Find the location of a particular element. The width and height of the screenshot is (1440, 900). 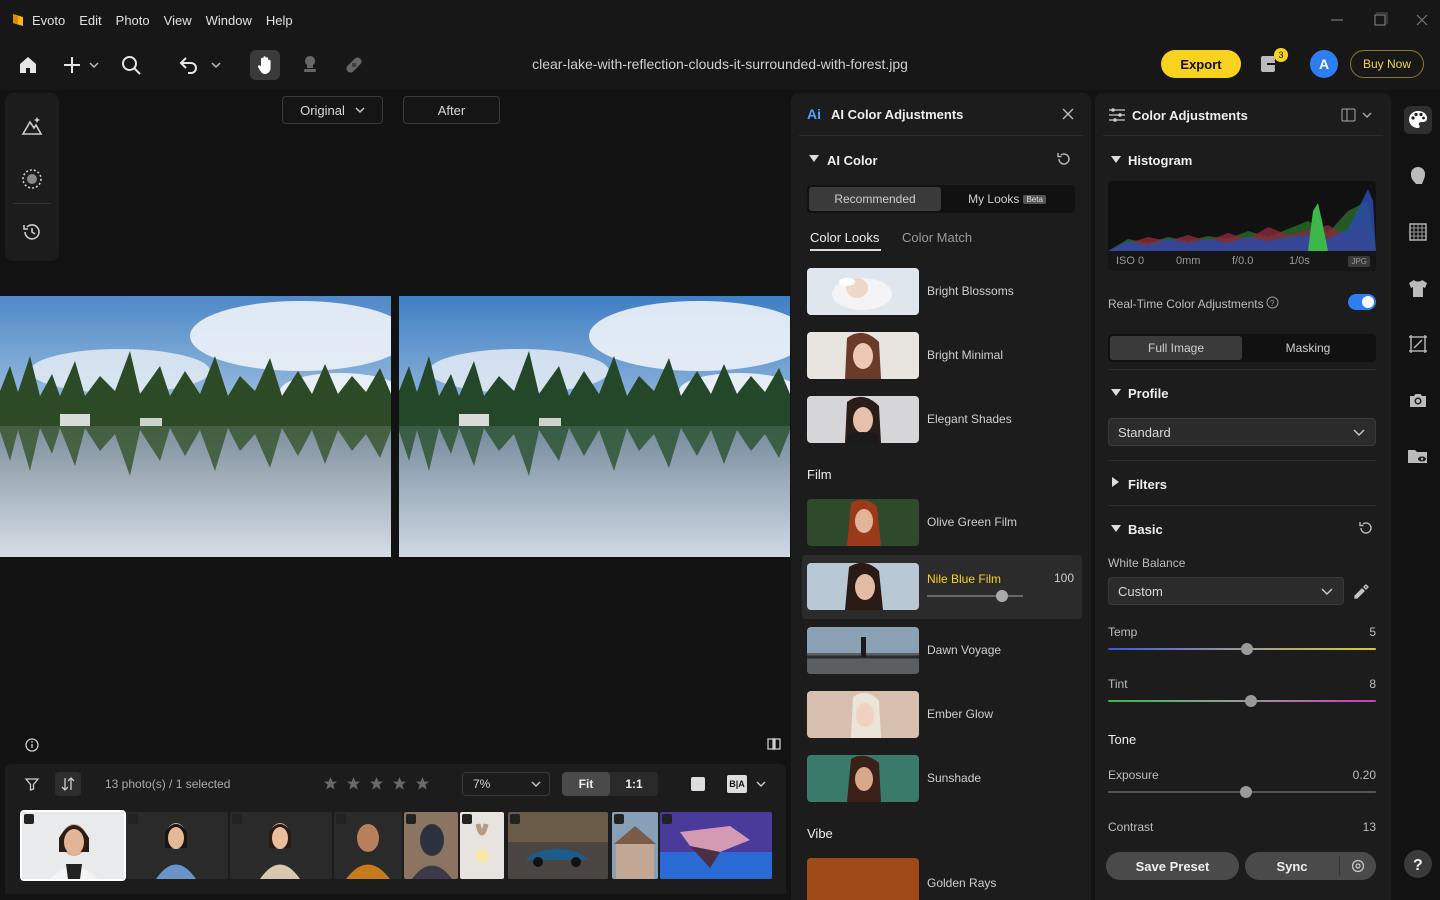

help-button: ? is located at coordinates (1418, 864).